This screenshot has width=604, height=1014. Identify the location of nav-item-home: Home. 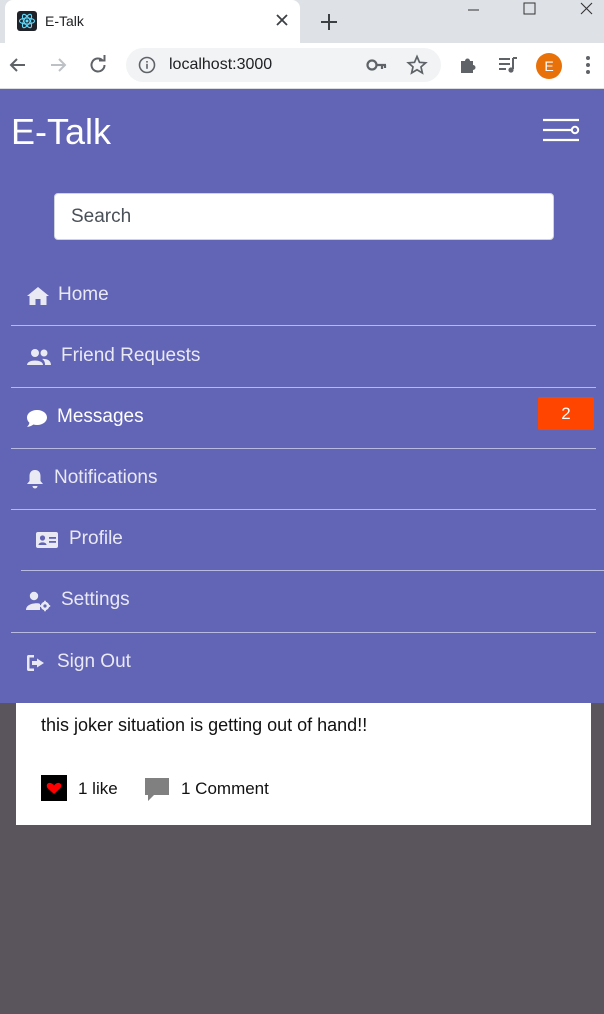
(303, 296).